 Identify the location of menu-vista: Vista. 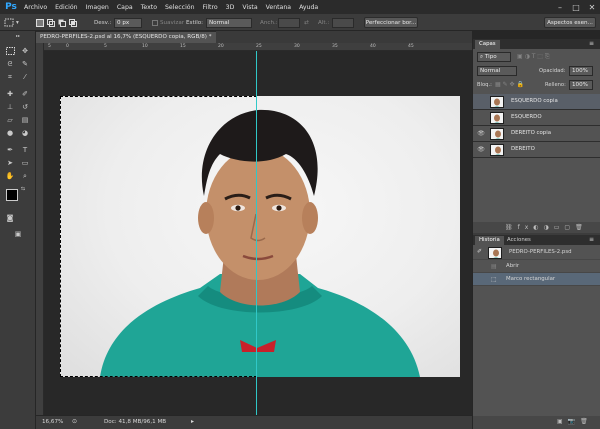
(252, 7).